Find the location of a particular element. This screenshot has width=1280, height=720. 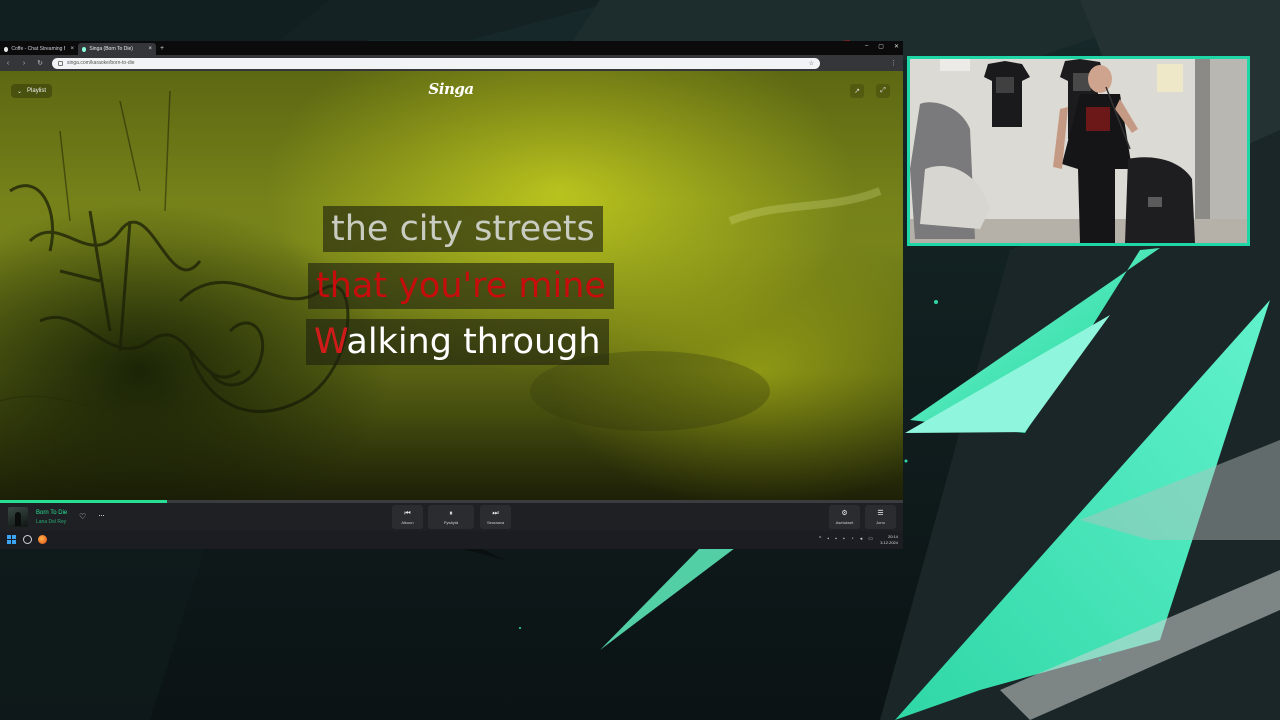

window-controls: – ▢ ✕ is located at coordinates (882, 46).